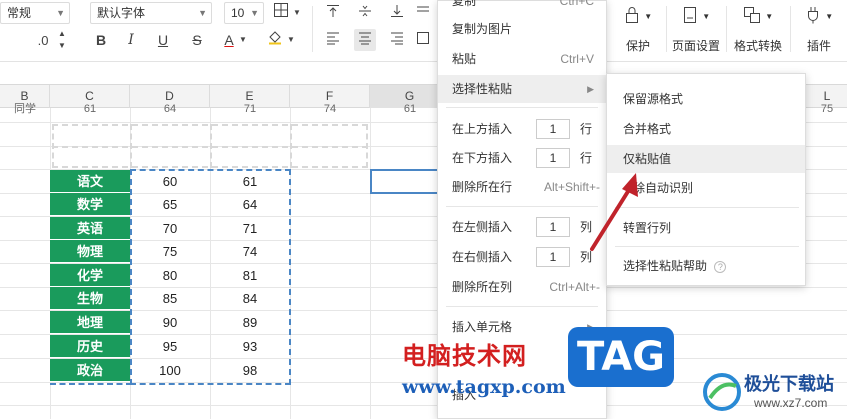 The height and width of the screenshot is (419, 847). Describe the element at coordinates (90, 228) in the screenshot. I see `subject-cell: 英语` at that location.